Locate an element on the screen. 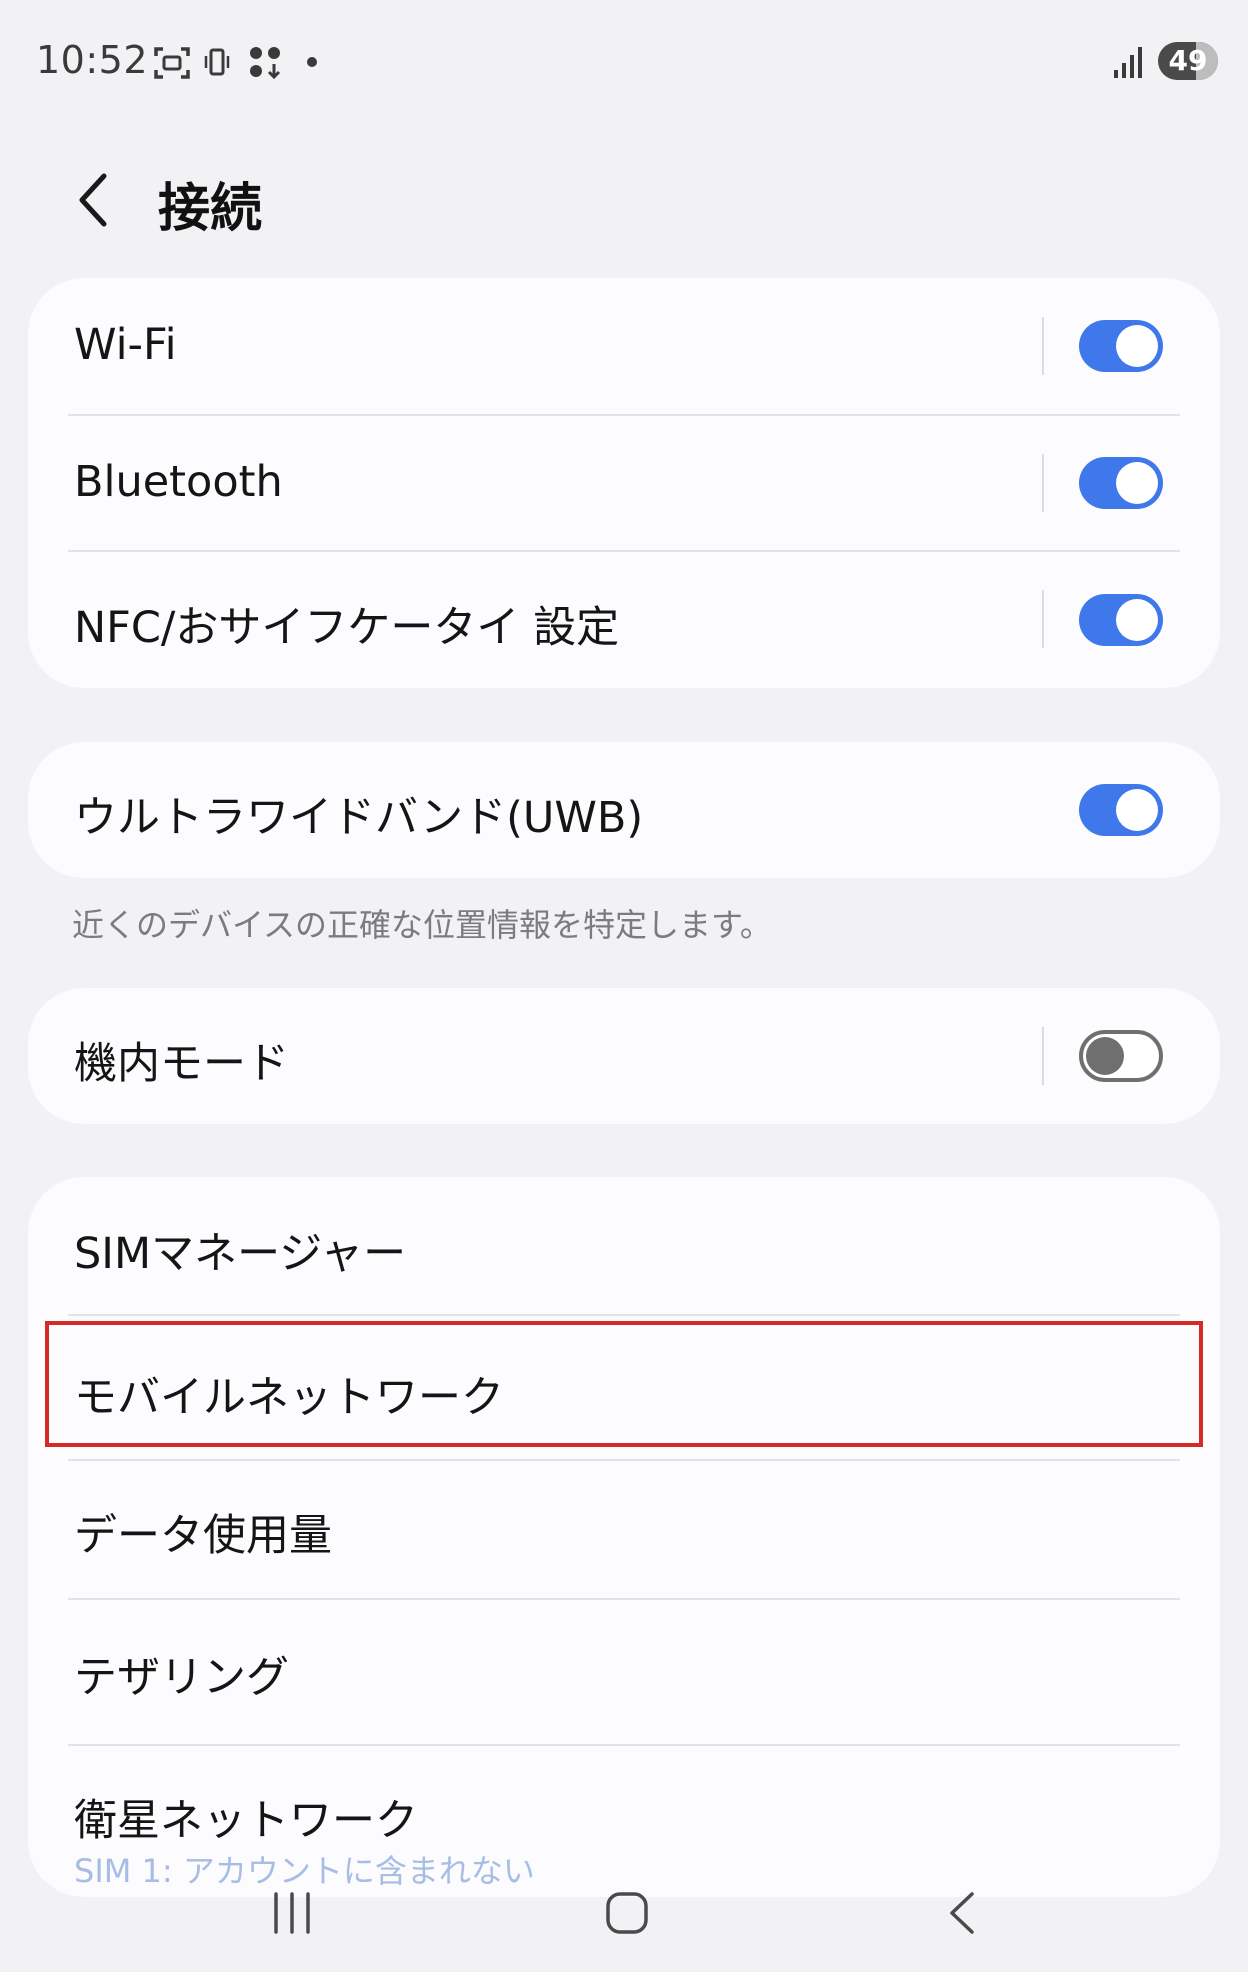  satellite-network-subtitle: SIM 1: アカウントに含まれない is located at coordinates (304, 1871).